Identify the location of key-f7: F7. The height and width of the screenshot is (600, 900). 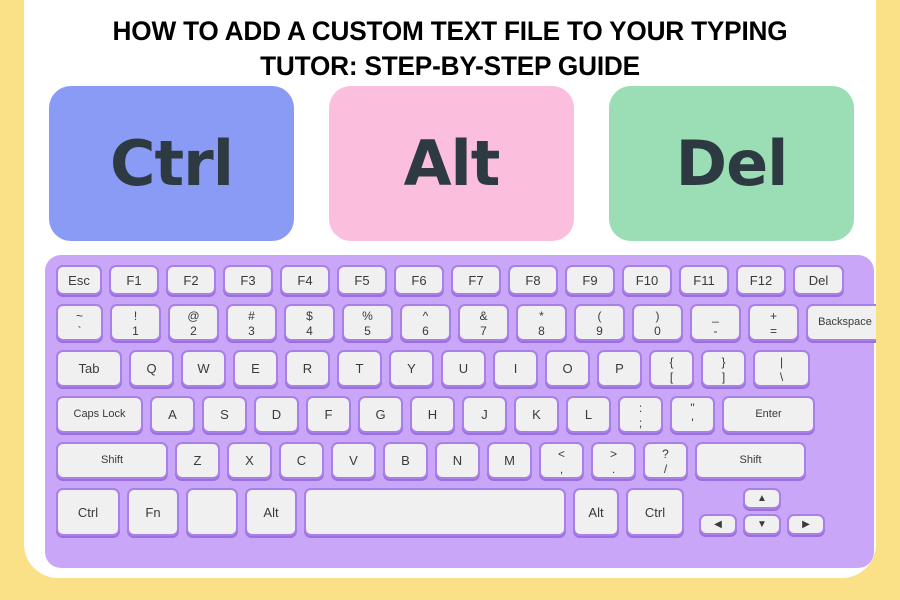
(476, 280).